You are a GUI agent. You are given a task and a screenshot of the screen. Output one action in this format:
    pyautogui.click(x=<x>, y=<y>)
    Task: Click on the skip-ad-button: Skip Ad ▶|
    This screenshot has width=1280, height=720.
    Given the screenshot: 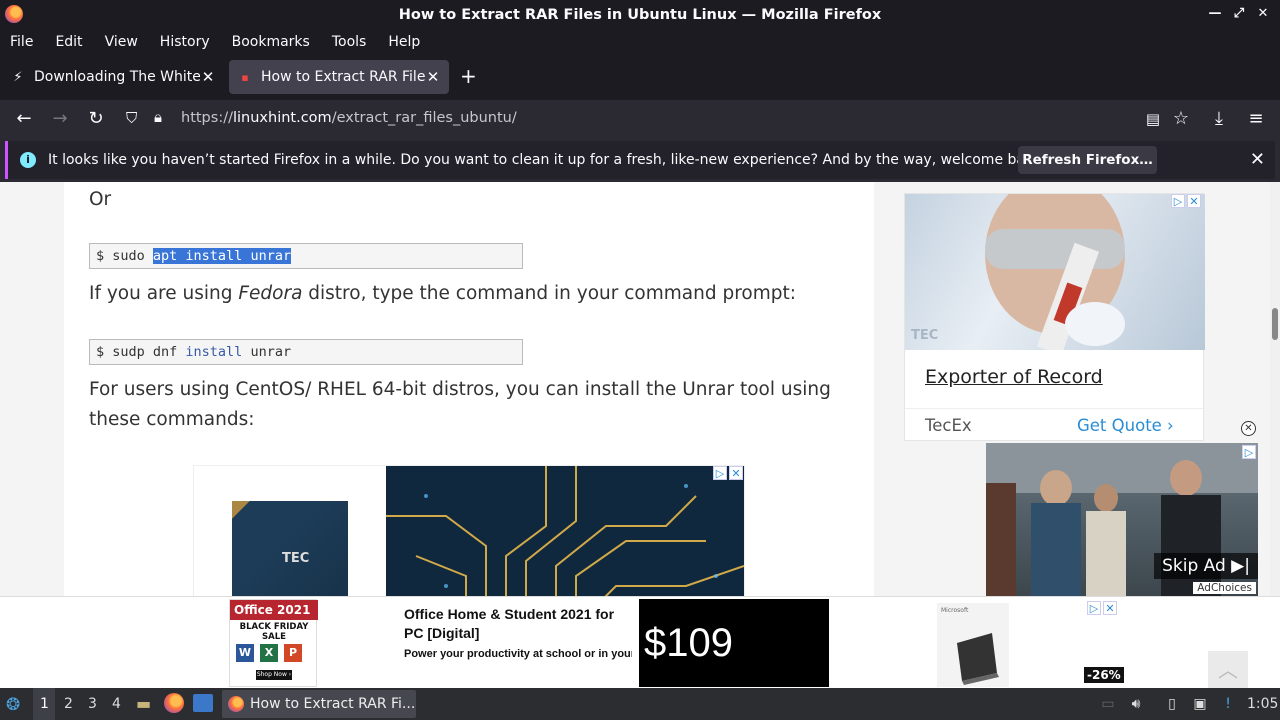 What is the action you would take?
    pyautogui.click(x=1206, y=566)
    